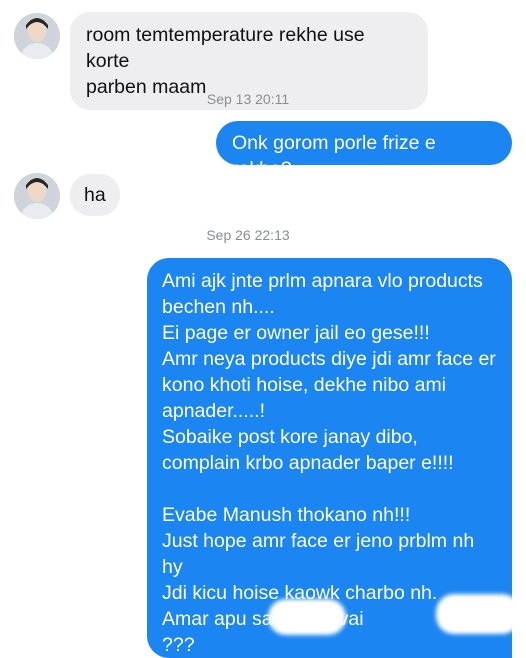  What do you see at coordinates (248, 99) in the screenshot?
I see `timestamp-divider: Sep 13 20:11` at bounding box center [248, 99].